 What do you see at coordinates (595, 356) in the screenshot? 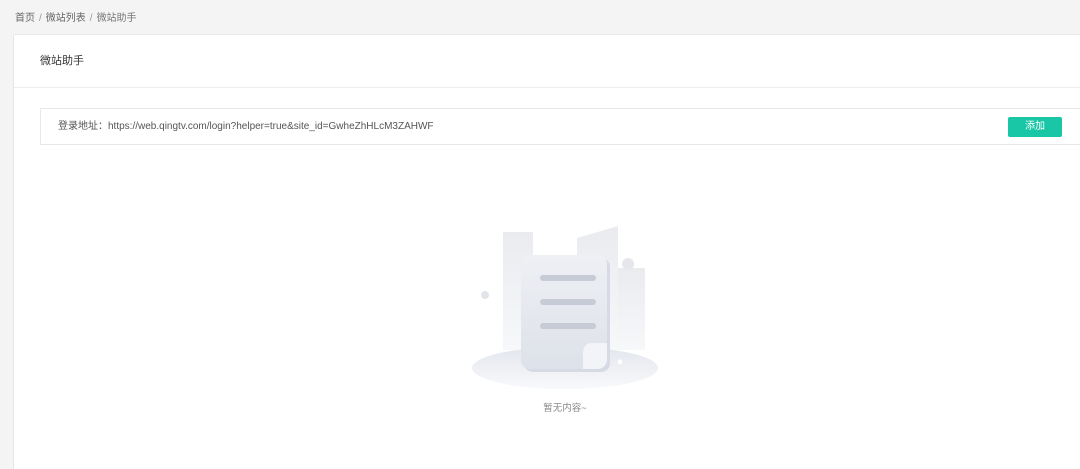
I see `document-fold` at bounding box center [595, 356].